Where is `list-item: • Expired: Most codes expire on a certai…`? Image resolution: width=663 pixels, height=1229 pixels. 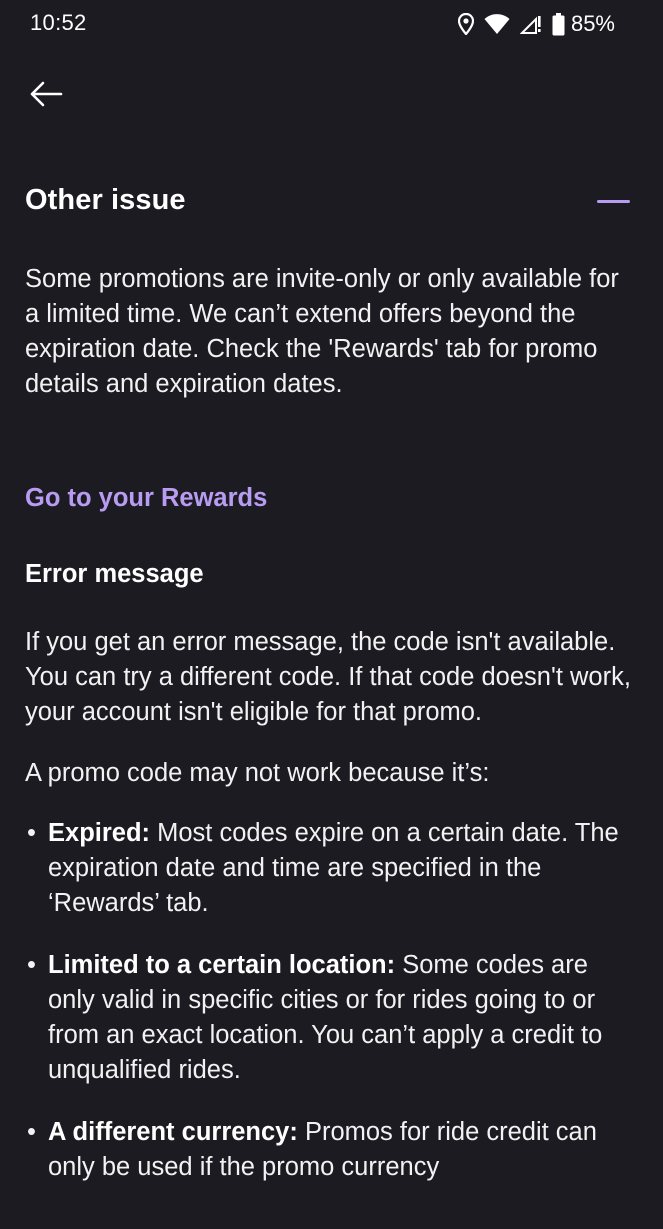
list-item: • Expired: Most codes expire on a certai… is located at coordinates (331, 868).